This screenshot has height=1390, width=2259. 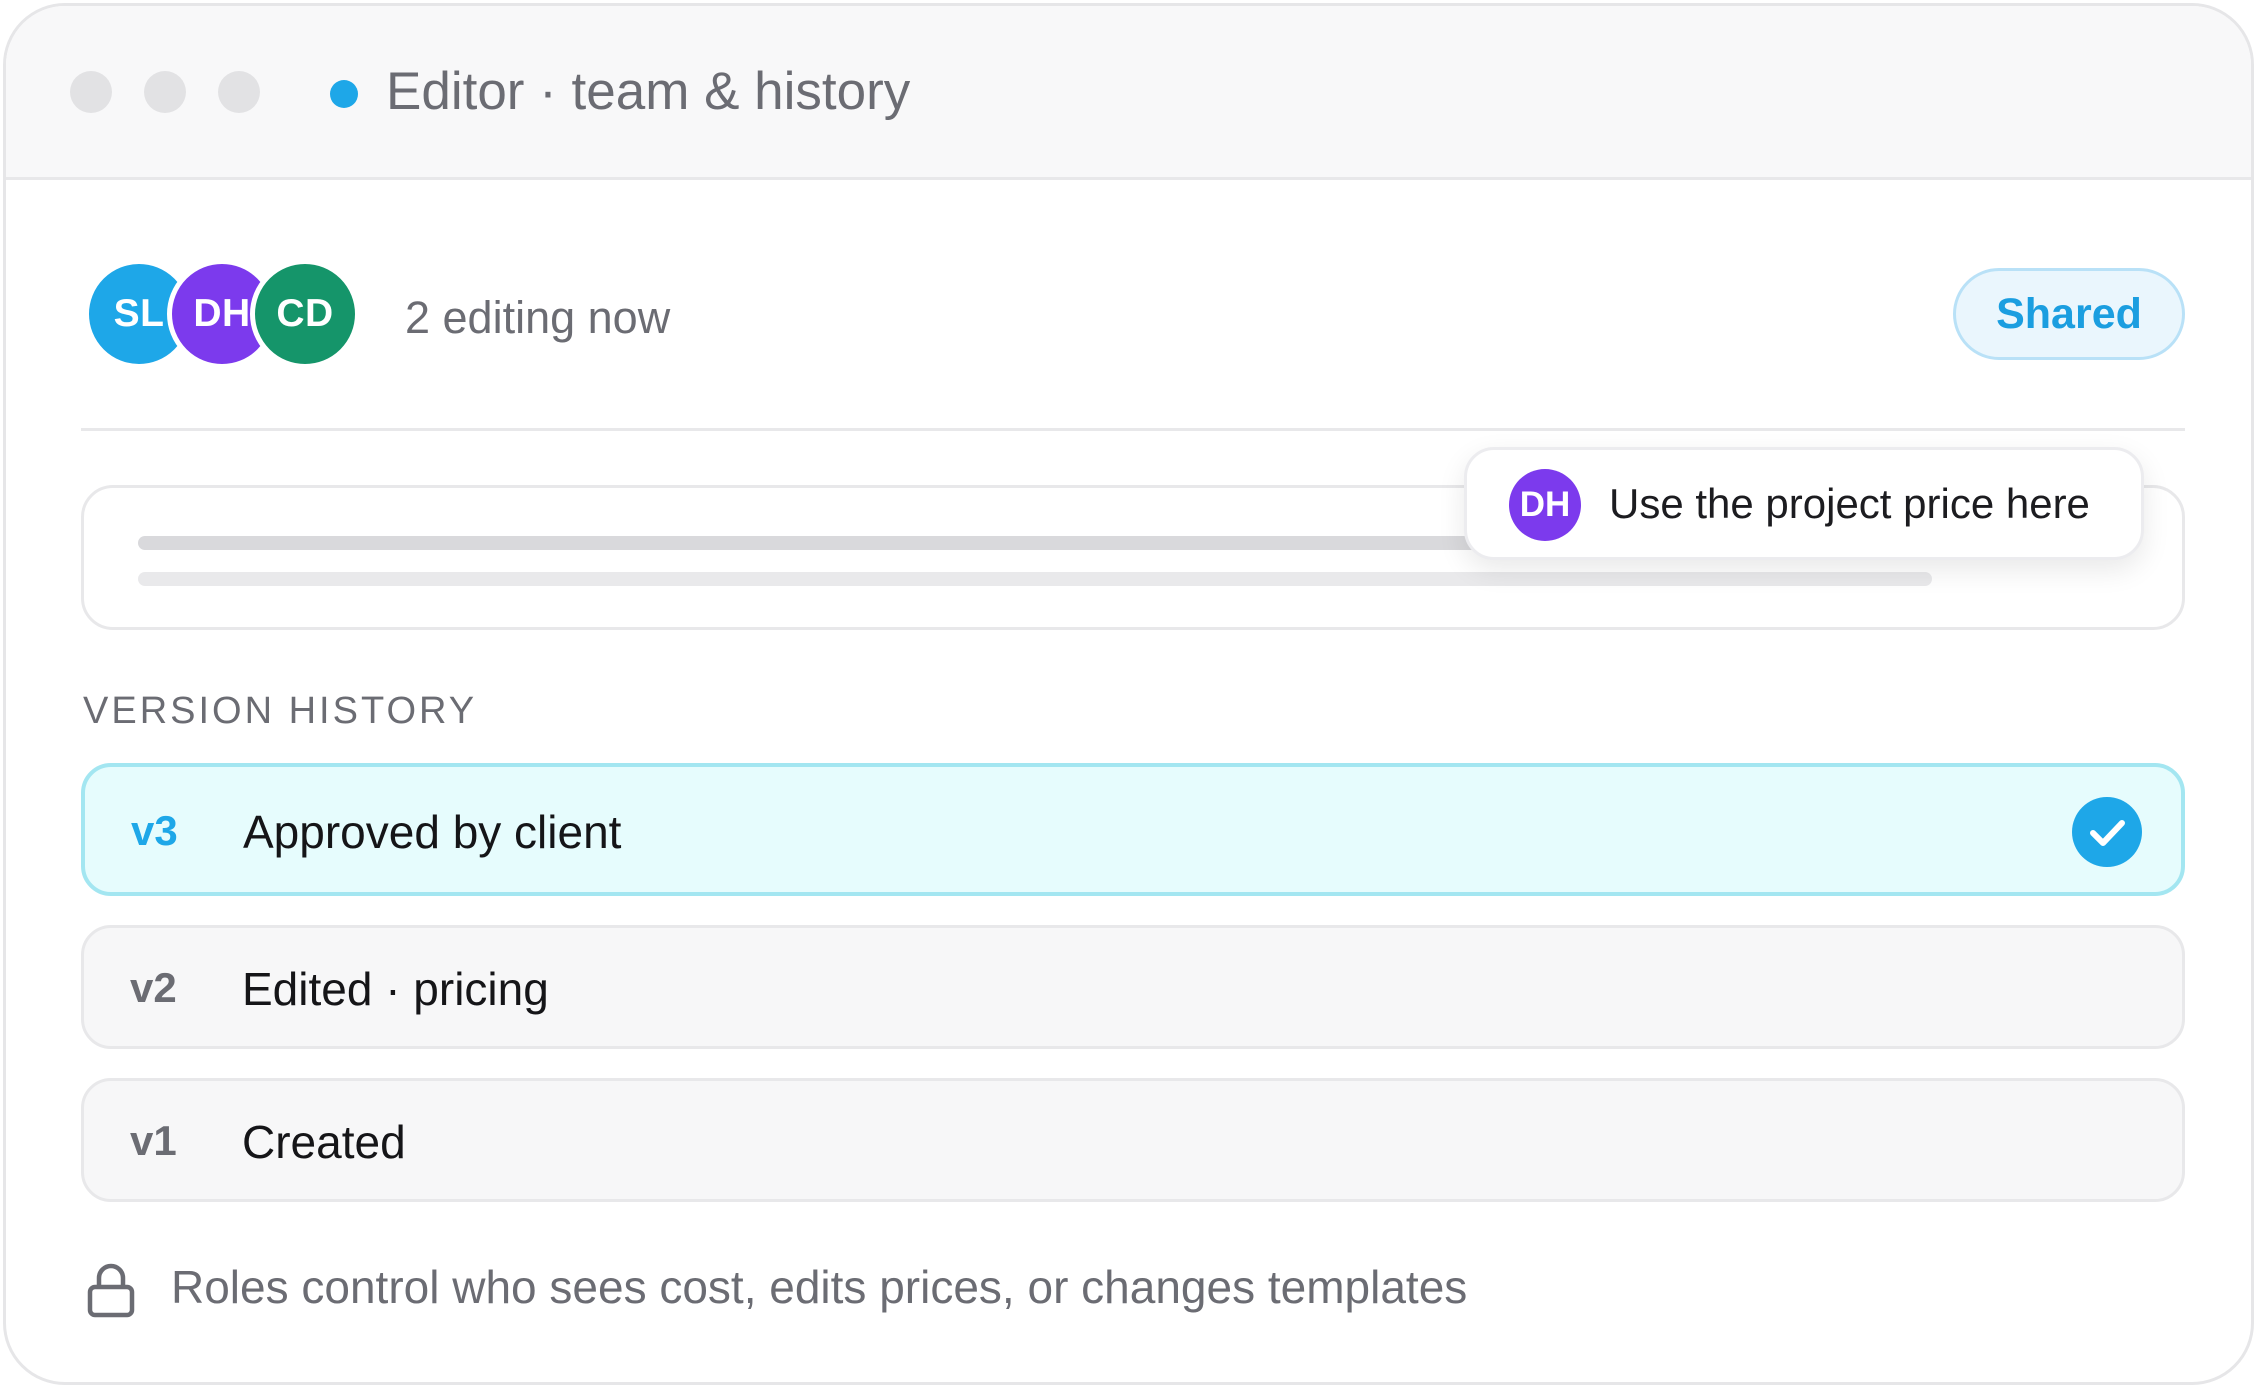 I want to click on comment-avatar-initials: DH, so click(x=1545, y=504).